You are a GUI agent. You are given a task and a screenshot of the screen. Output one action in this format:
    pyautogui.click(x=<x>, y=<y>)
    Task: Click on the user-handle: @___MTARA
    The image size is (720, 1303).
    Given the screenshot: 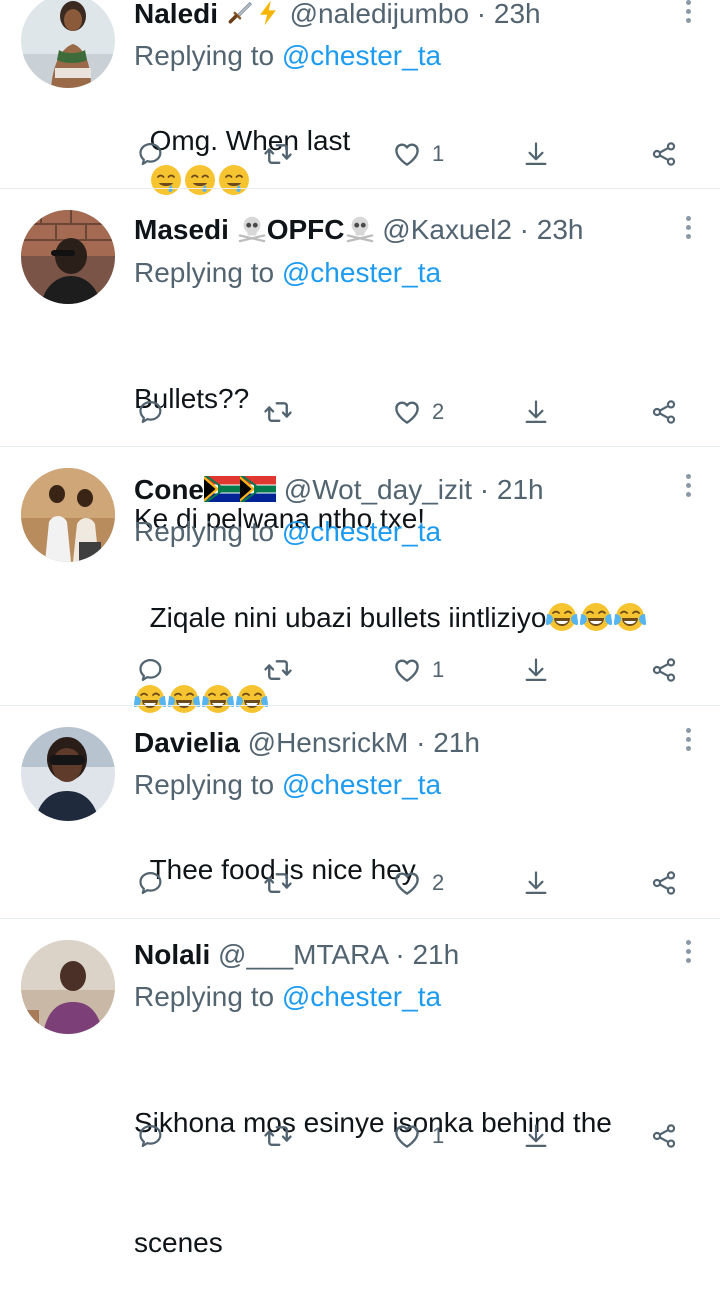 What is the action you would take?
    pyautogui.click(x=303, y=954)
    